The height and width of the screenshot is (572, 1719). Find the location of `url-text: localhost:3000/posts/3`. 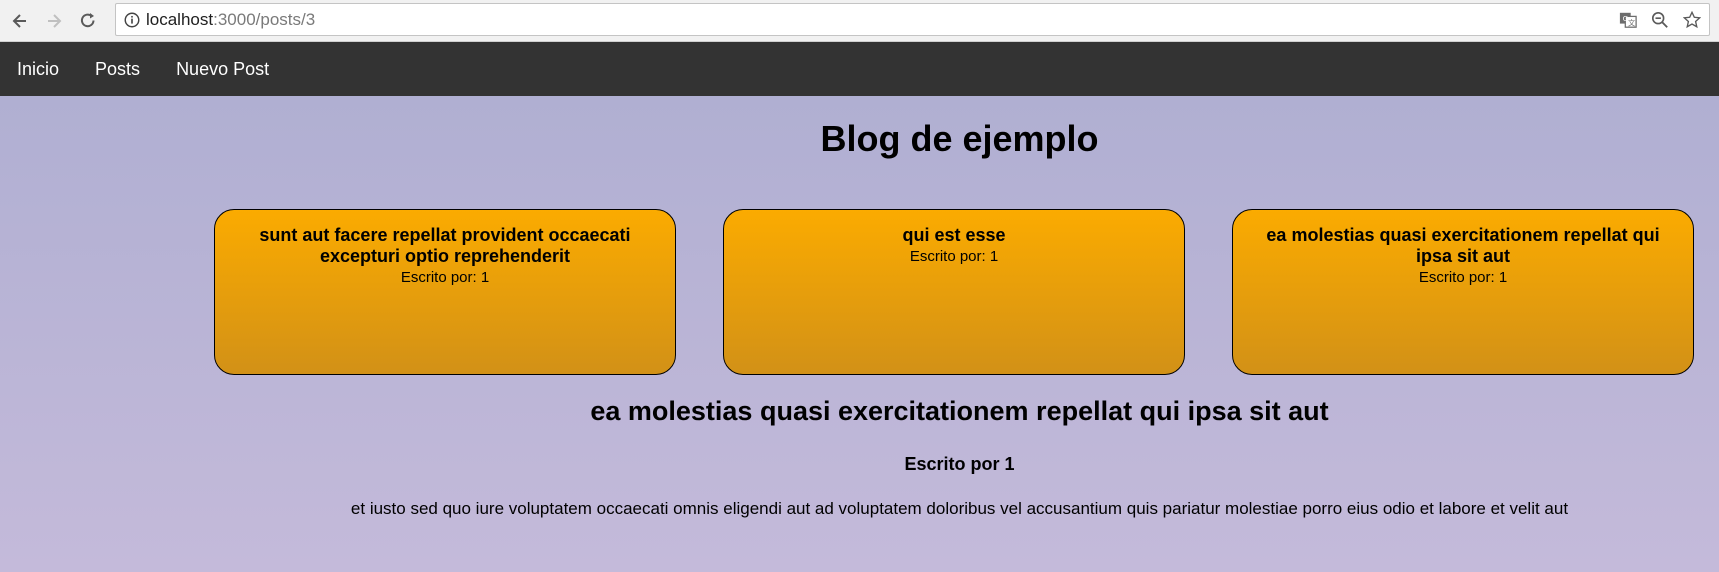

url-text: localhost:3000/posts/3 is located at coordinates (231, 19).